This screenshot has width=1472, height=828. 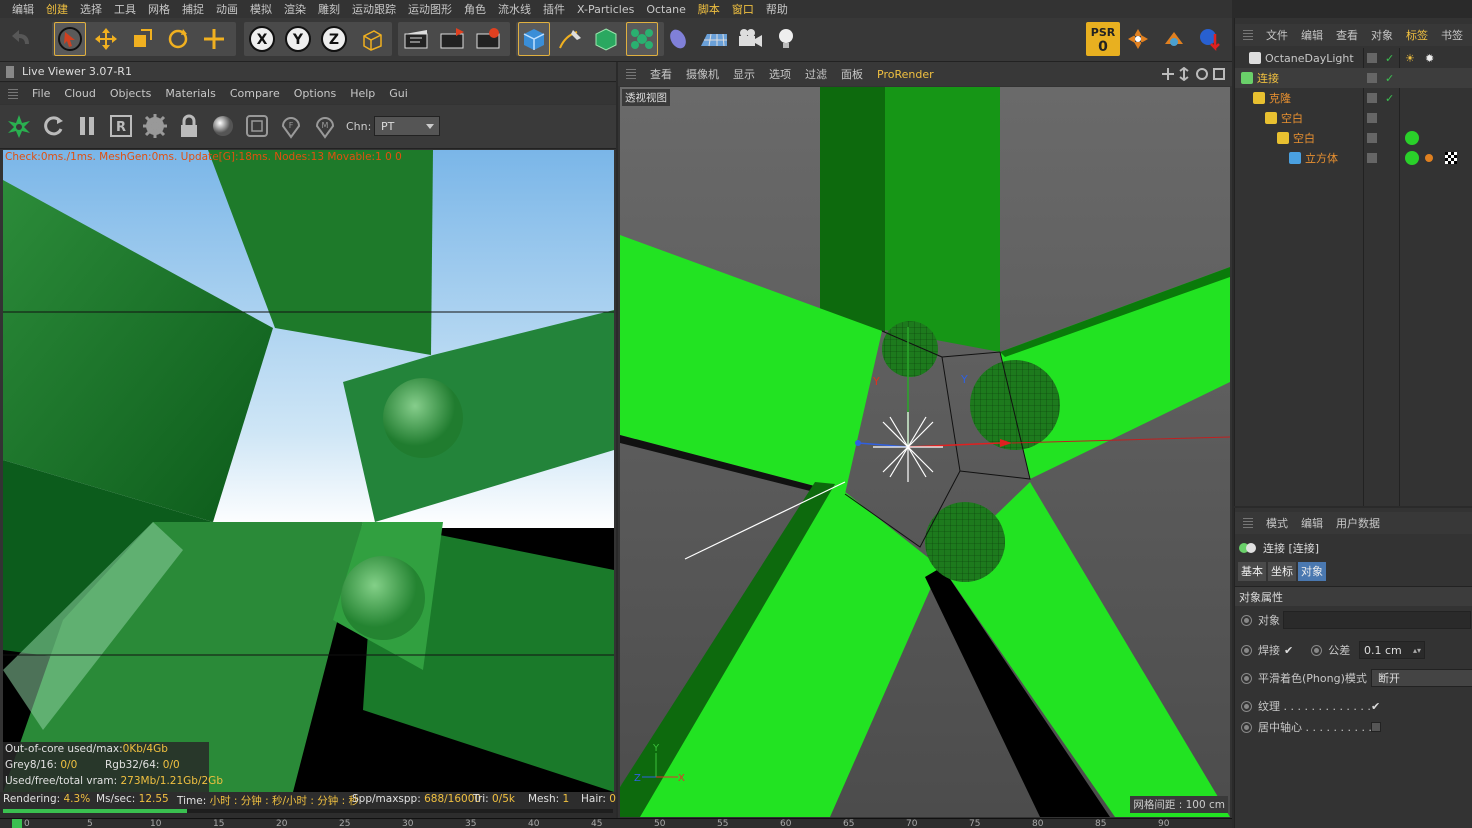 I want to click on viewport-menu-item: 摄像机, so click(x=702, y=74).